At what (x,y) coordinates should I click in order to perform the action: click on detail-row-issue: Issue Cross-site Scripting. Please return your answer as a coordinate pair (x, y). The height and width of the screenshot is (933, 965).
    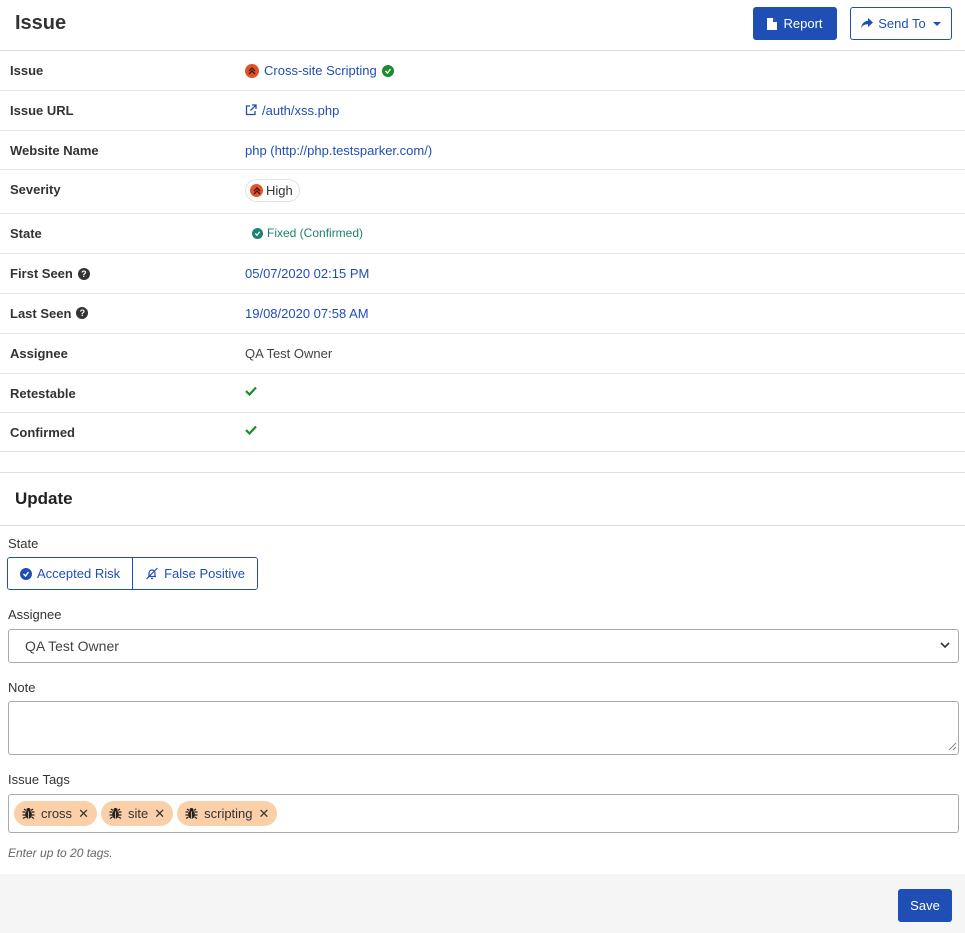
    Looking at the image, I should click on (482, 71).